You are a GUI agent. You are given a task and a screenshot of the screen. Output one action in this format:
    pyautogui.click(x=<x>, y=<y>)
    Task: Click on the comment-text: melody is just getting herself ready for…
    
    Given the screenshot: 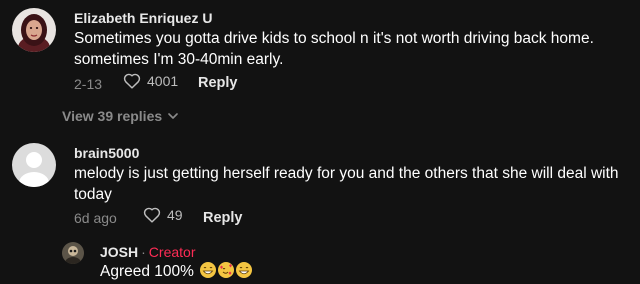 What is the action you would take?
    pyautogui.click(x=346, y=184)
    